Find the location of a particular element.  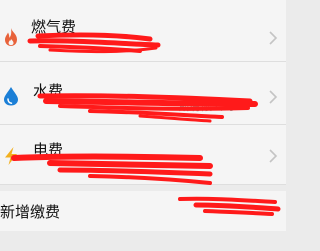

lightning-icon is located at coordinates (11, 156).